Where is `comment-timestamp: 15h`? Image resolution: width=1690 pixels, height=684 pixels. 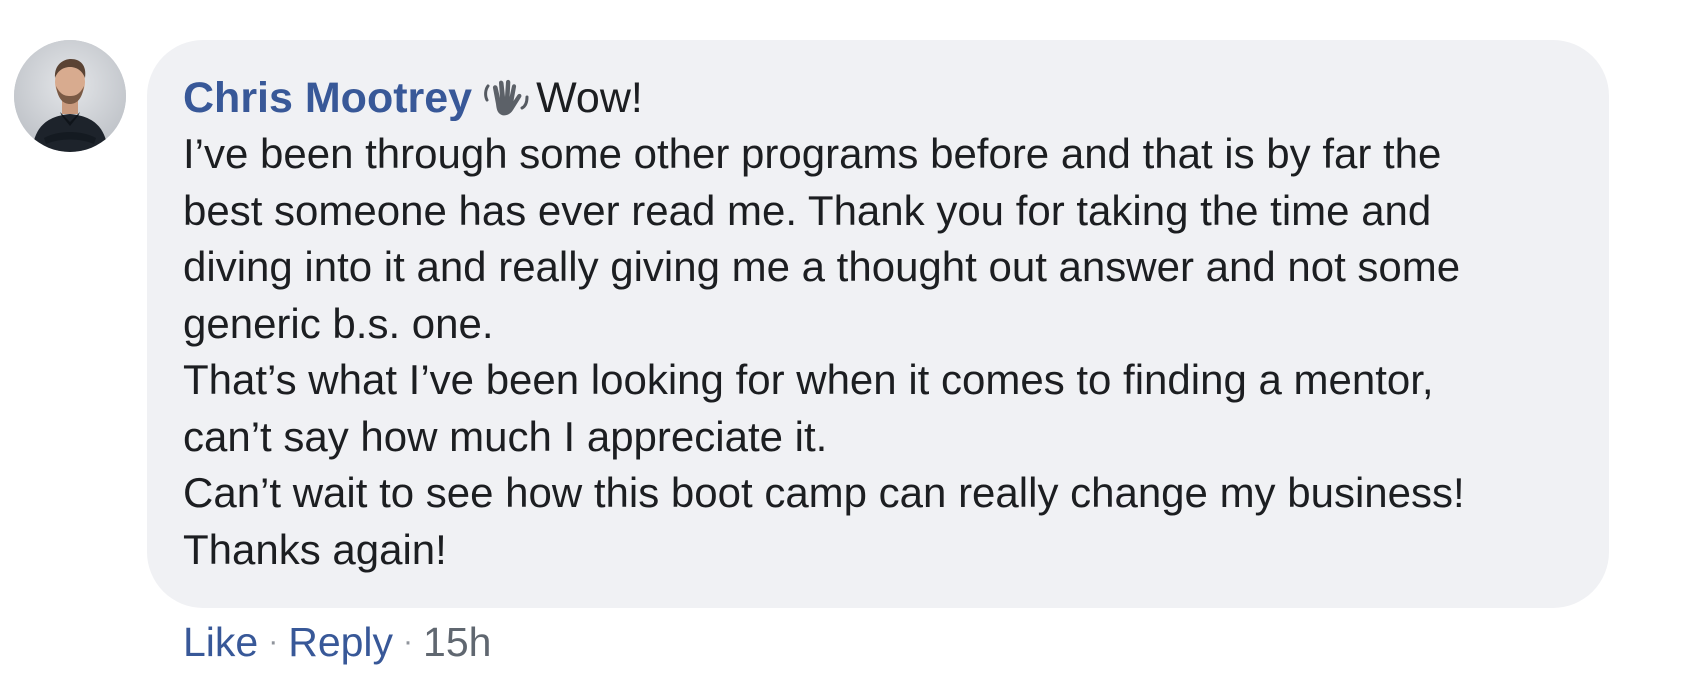
comment-timestamp: 15h is located at coordinates (457, 642).